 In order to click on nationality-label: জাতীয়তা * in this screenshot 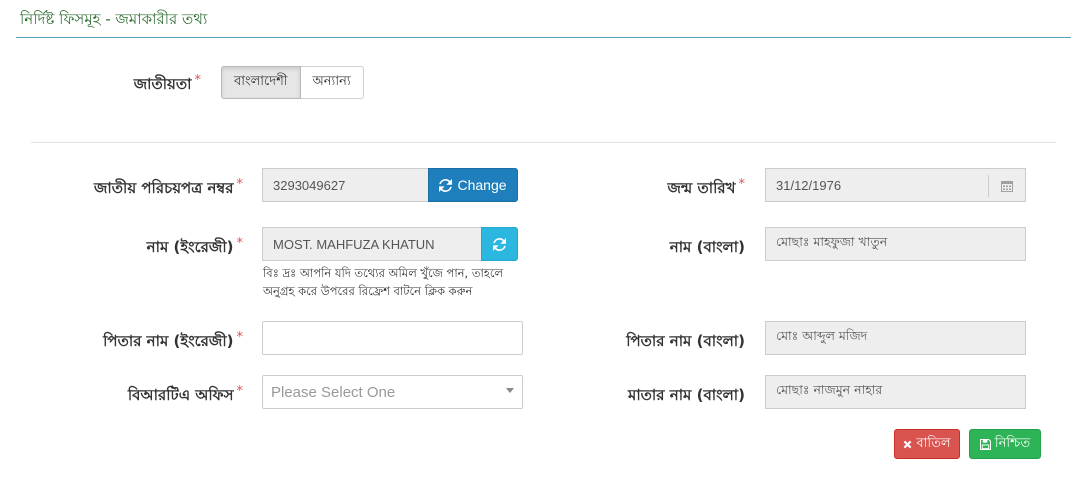, I will do `click(167, 85)`.